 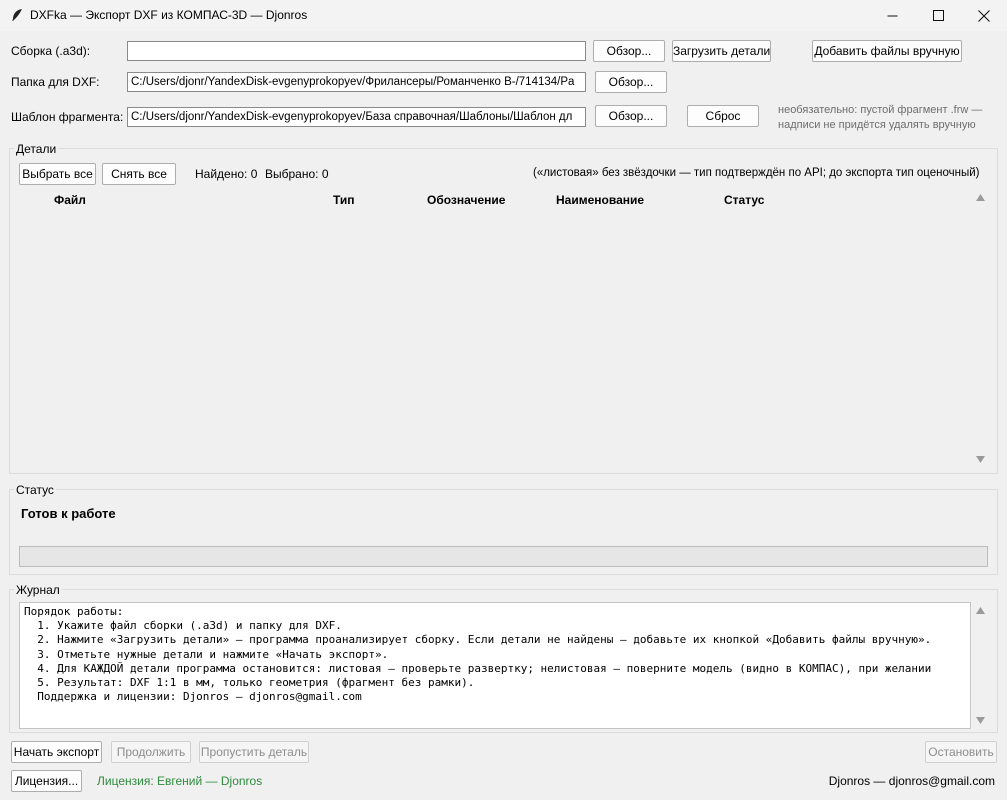 I want to click on details-title: Детали, so click(x=36, y=149).